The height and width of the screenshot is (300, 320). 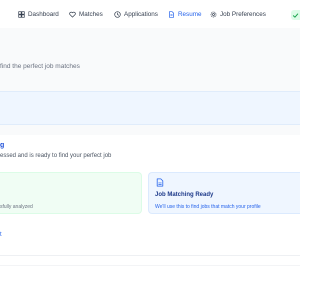 I want to click on clock-icon, so click(x=117, y=14).